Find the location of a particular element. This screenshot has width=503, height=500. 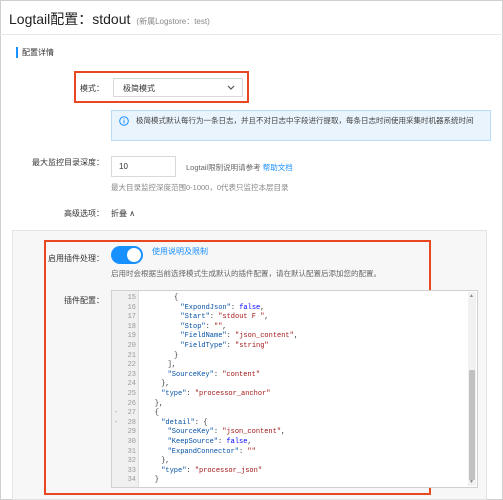

line-number: 30 is located at coordinates (131, 442).